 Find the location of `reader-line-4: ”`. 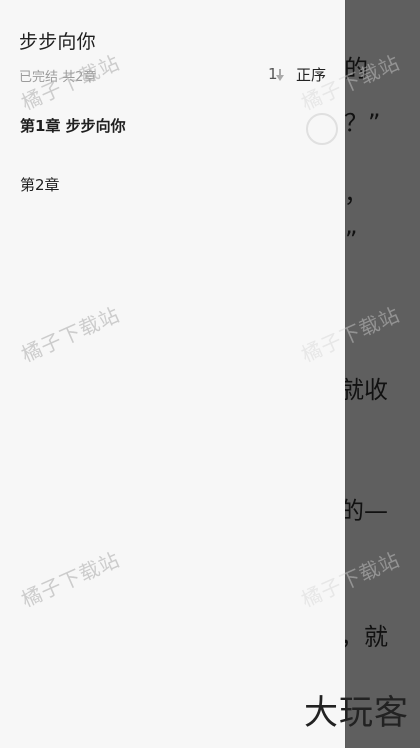

reader-line-4: ” is located at coordinates (351, 240).